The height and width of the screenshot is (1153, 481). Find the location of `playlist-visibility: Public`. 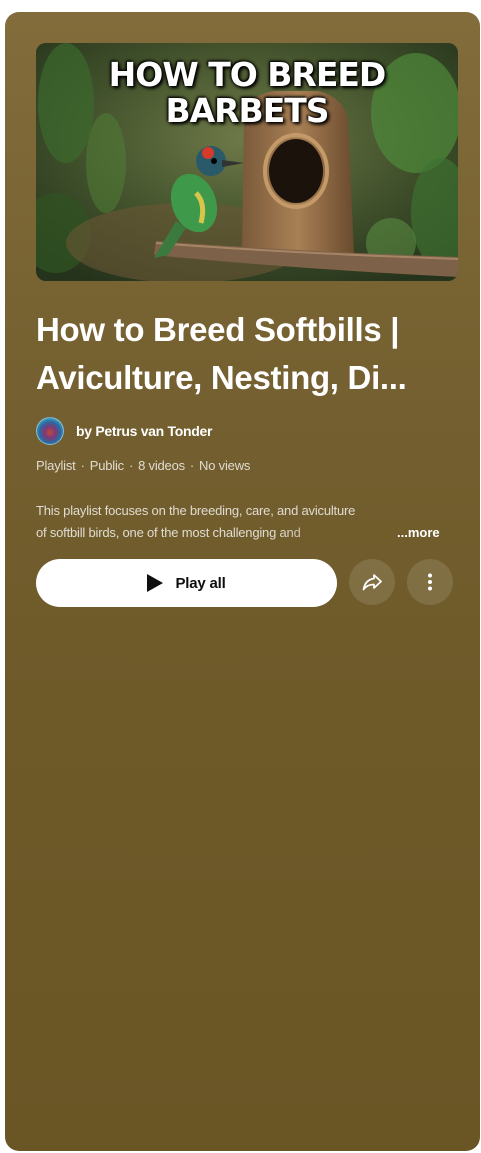

playlist-visibility: Public is located at coordinates (106, 465).